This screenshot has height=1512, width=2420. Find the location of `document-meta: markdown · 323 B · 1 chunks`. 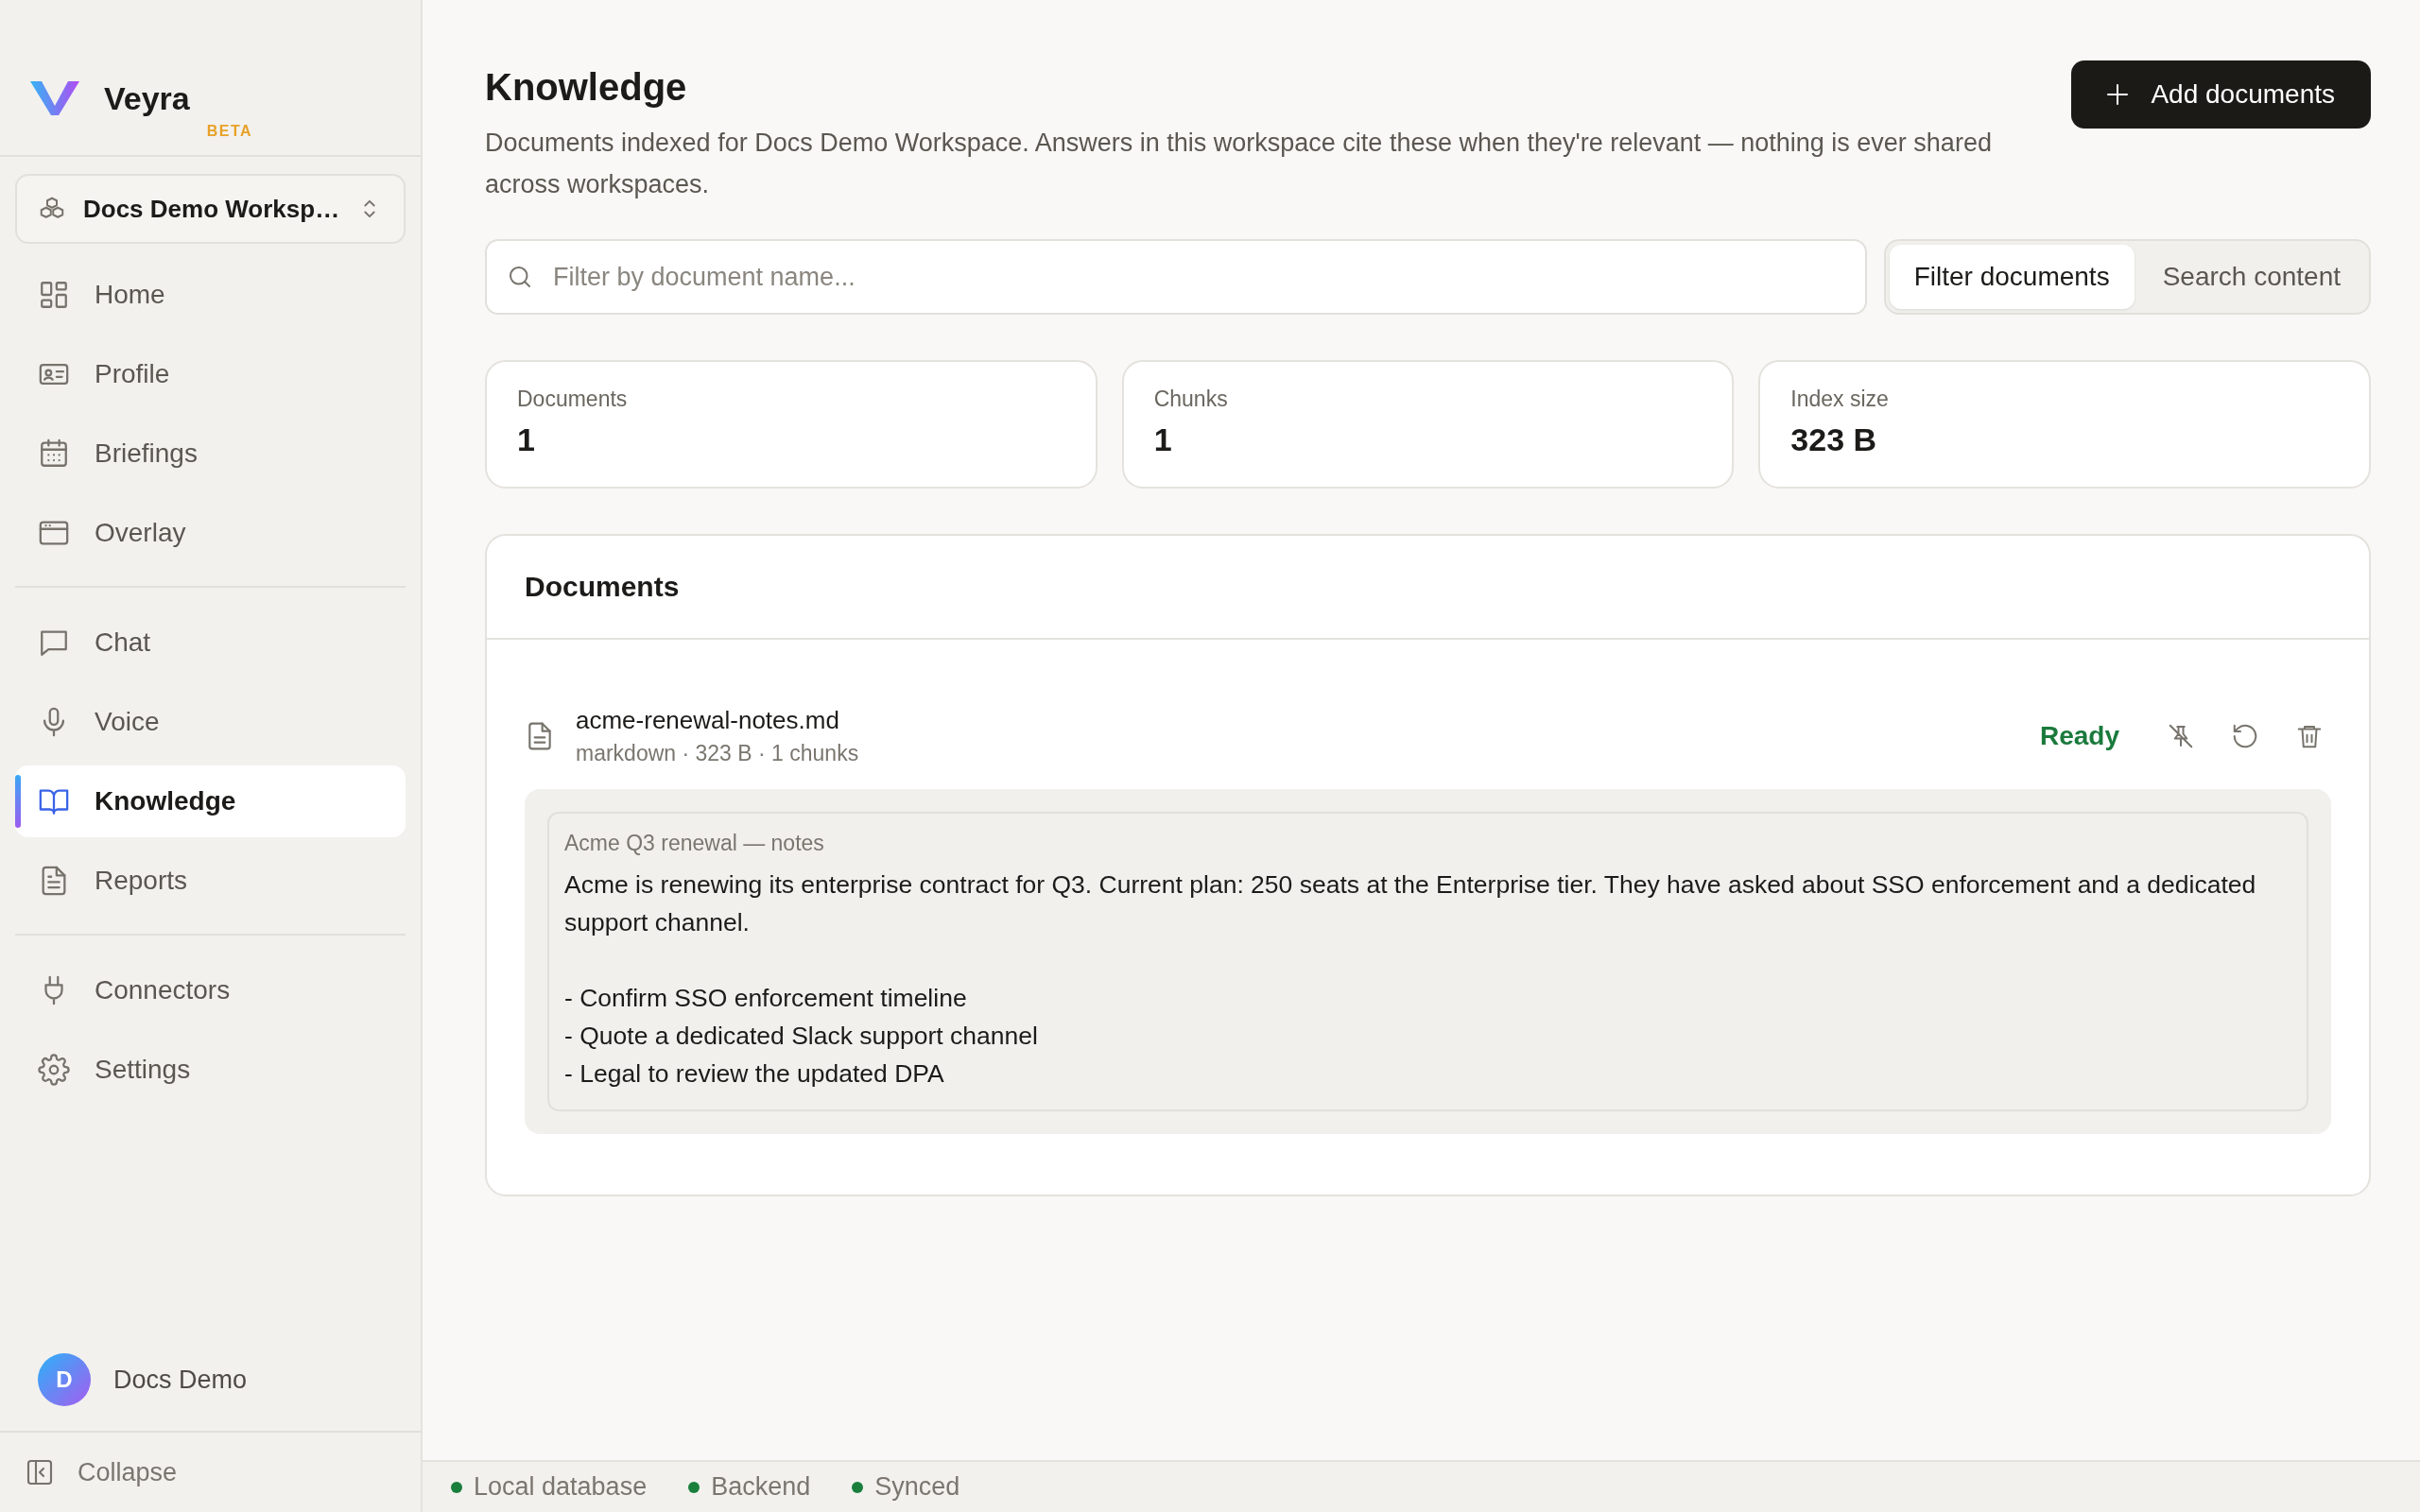

document-meta: markdown · 323 B · 1 chunks is located at coordinates (718, 753).